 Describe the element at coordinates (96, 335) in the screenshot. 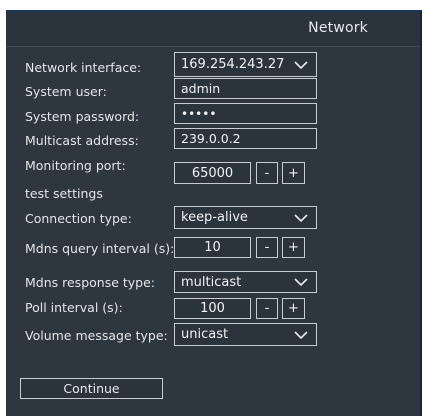

I see `volume-message-type-label: Volume message type:` at that location.